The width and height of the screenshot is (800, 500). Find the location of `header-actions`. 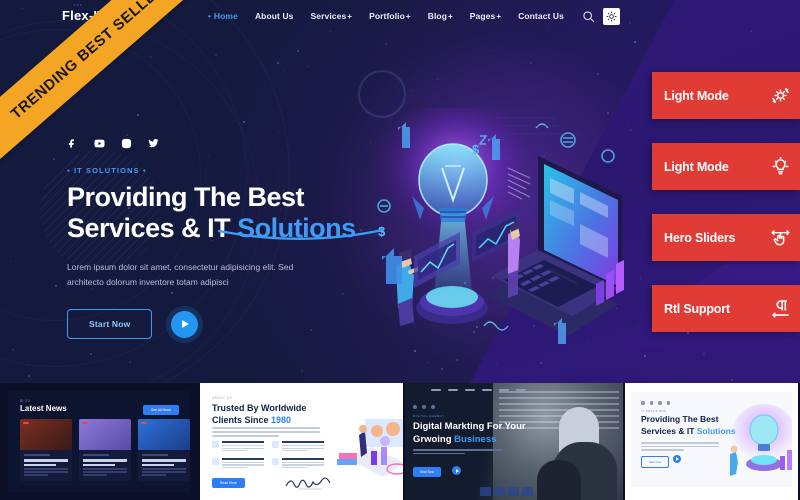

header-actions is located at coordinates (601, 16).